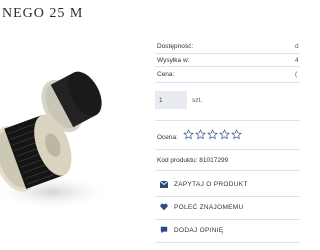 This screenshot has width=320, height=250. Describe the element at coordinates (173, 60) in the screenshot. I see `shipping-label: Wysyłka w:` at that location.